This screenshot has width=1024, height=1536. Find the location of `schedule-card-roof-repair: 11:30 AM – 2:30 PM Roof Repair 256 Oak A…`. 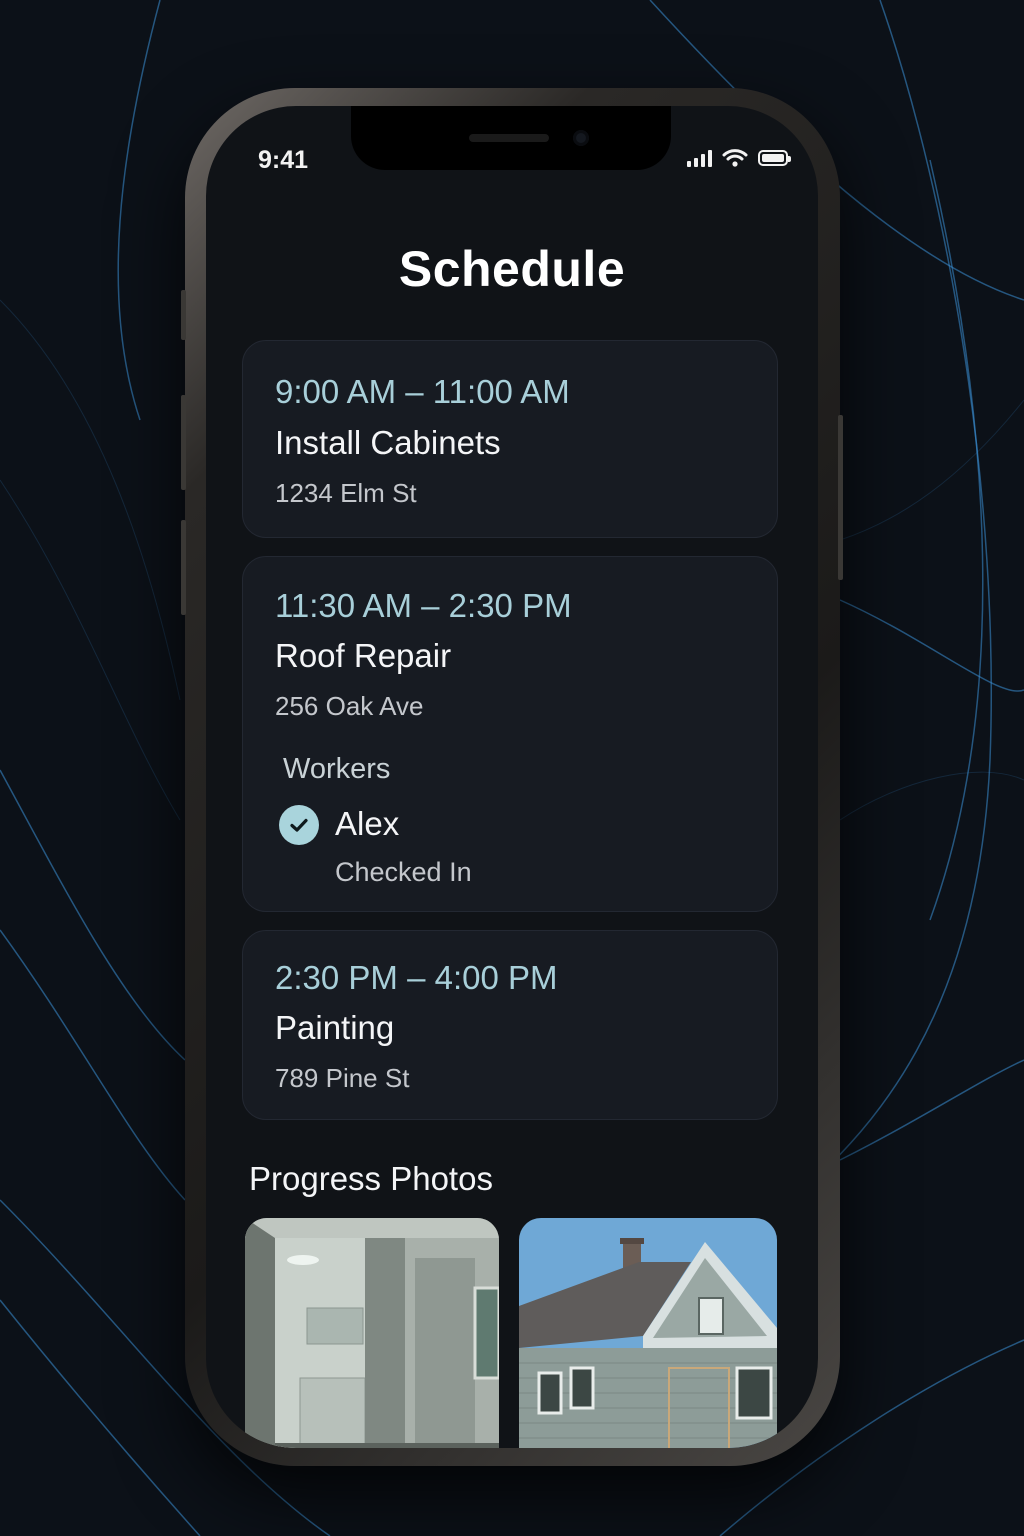

schedule-card-roof-repair: 11:30 AM – 2:30 PM Roof Repair 256 Oak A… is located at coordinates (510, 734).